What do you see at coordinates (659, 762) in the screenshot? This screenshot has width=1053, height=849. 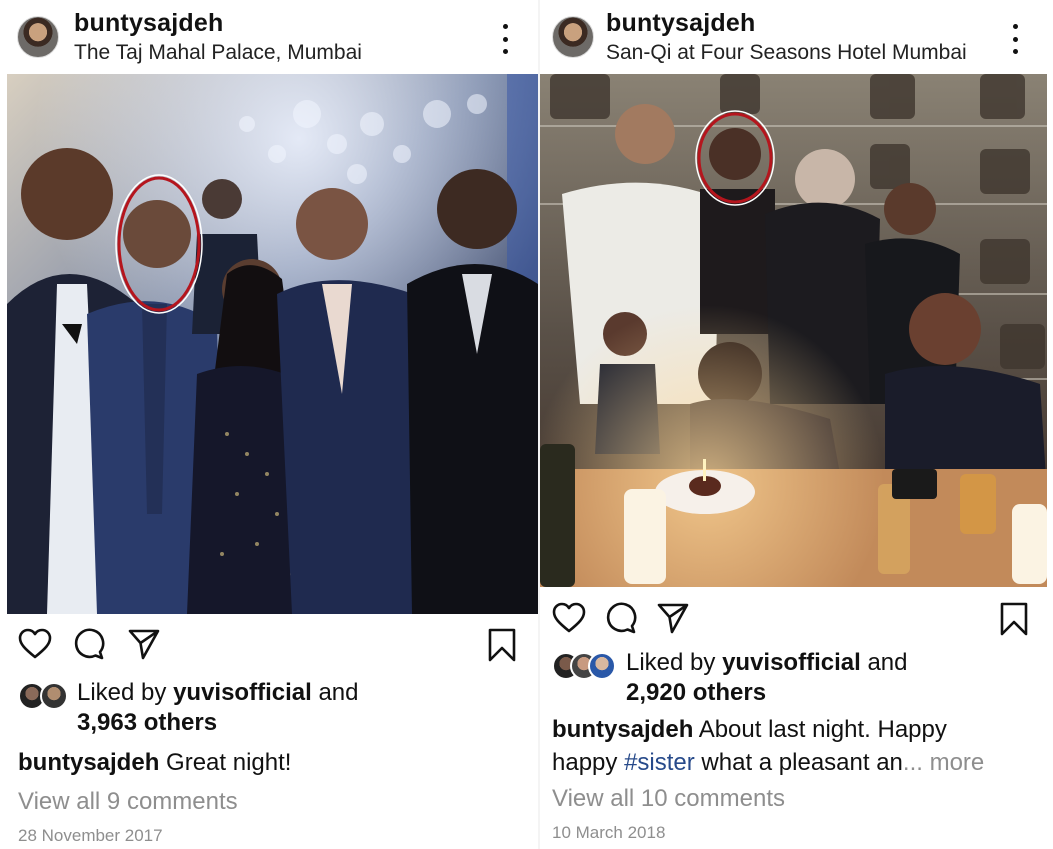 I see `hashtag-link: #sister` at bounding box center [659, 762].